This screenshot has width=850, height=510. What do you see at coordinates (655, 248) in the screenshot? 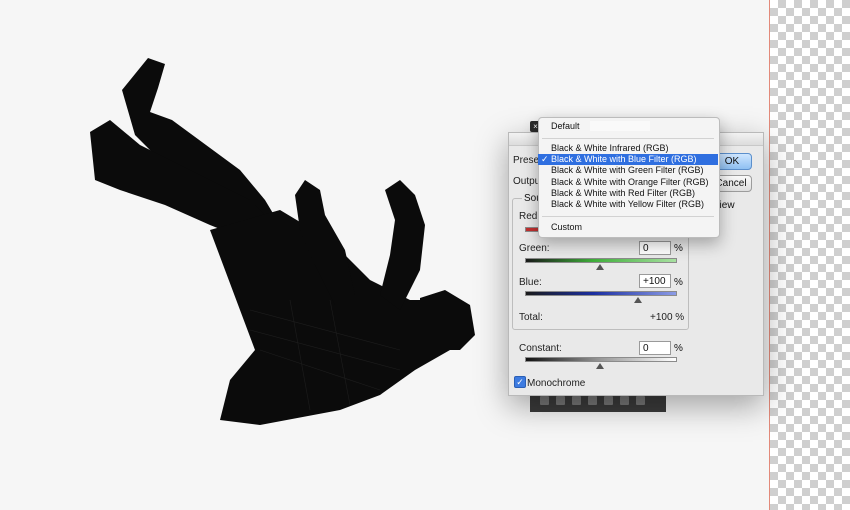
I see `green-value-field: 0` at bounding box center [655, 248].